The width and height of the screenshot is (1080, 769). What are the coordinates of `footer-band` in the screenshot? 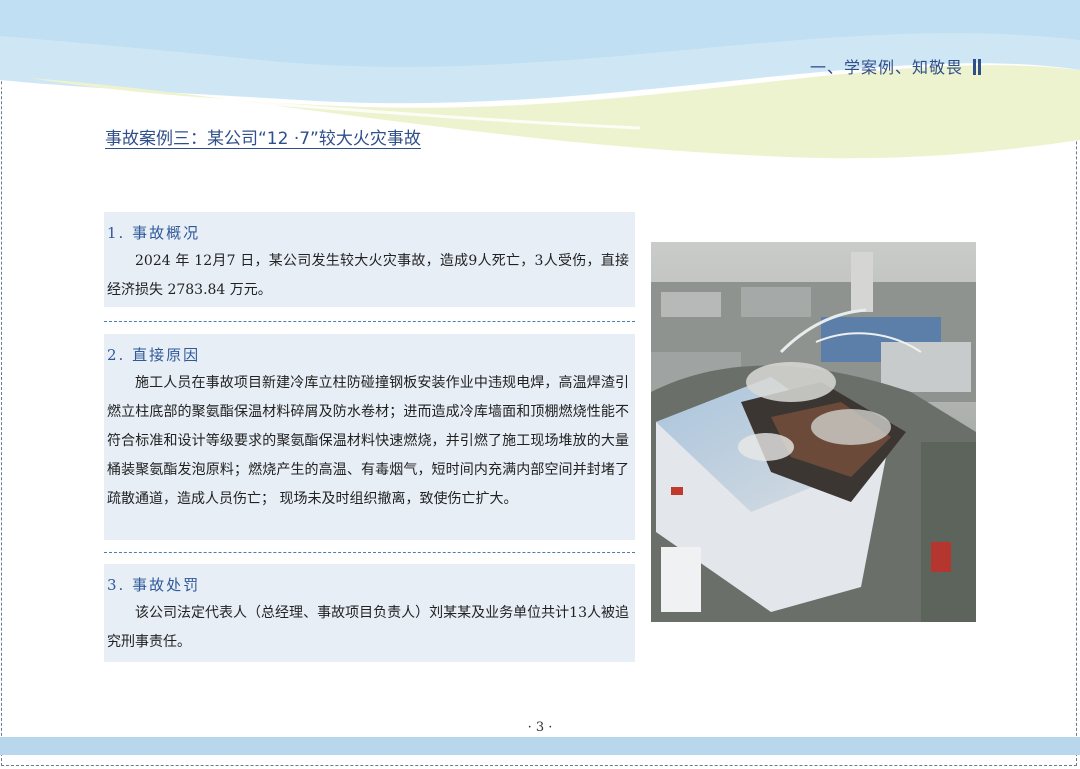 It's located at (540, 746).